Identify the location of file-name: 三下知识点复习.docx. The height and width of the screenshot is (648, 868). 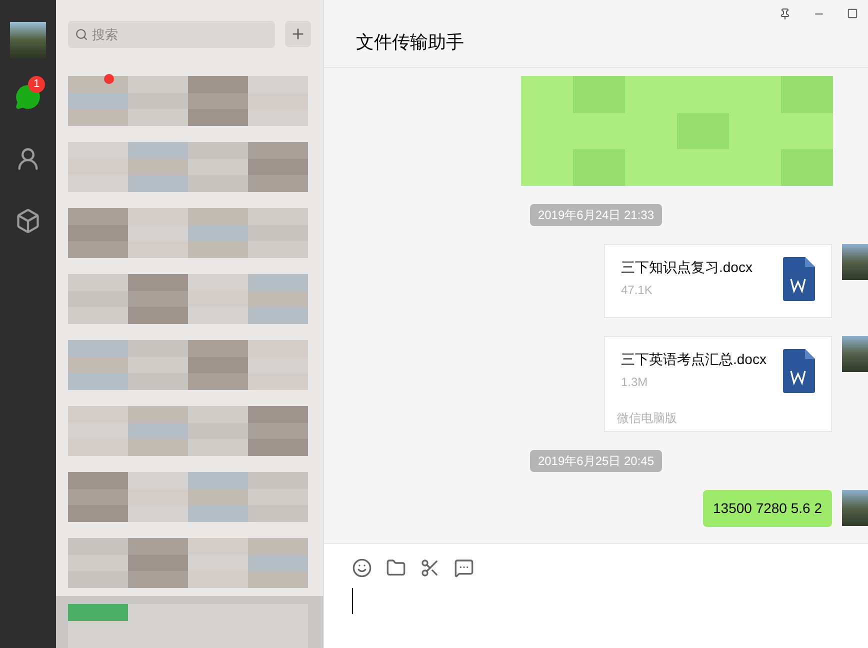
(687, 267).